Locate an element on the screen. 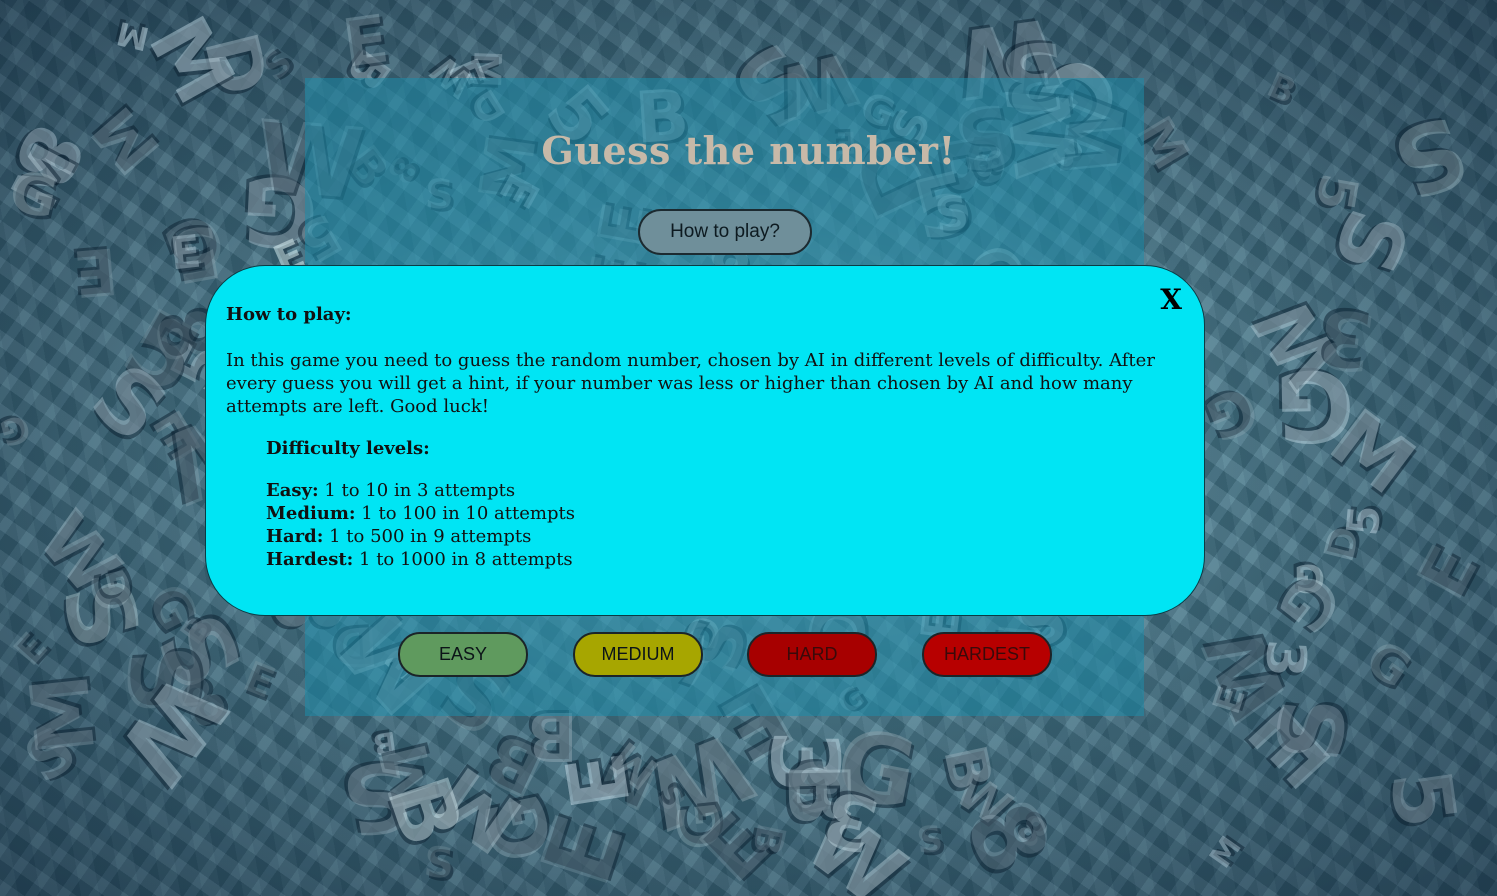 The image size is (1497, 896). level-hardest: Hardest: 1 to 1000 in 8 attempts is located at coordinates (720, 559).